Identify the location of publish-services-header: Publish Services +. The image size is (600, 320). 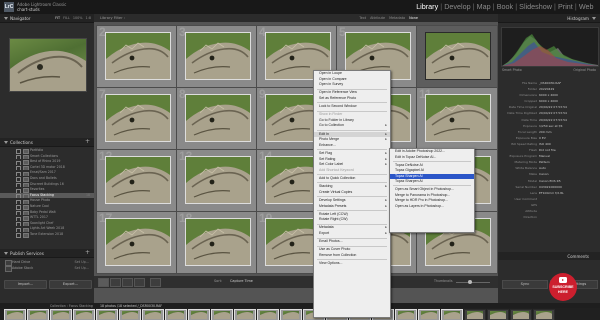
(47, 253).